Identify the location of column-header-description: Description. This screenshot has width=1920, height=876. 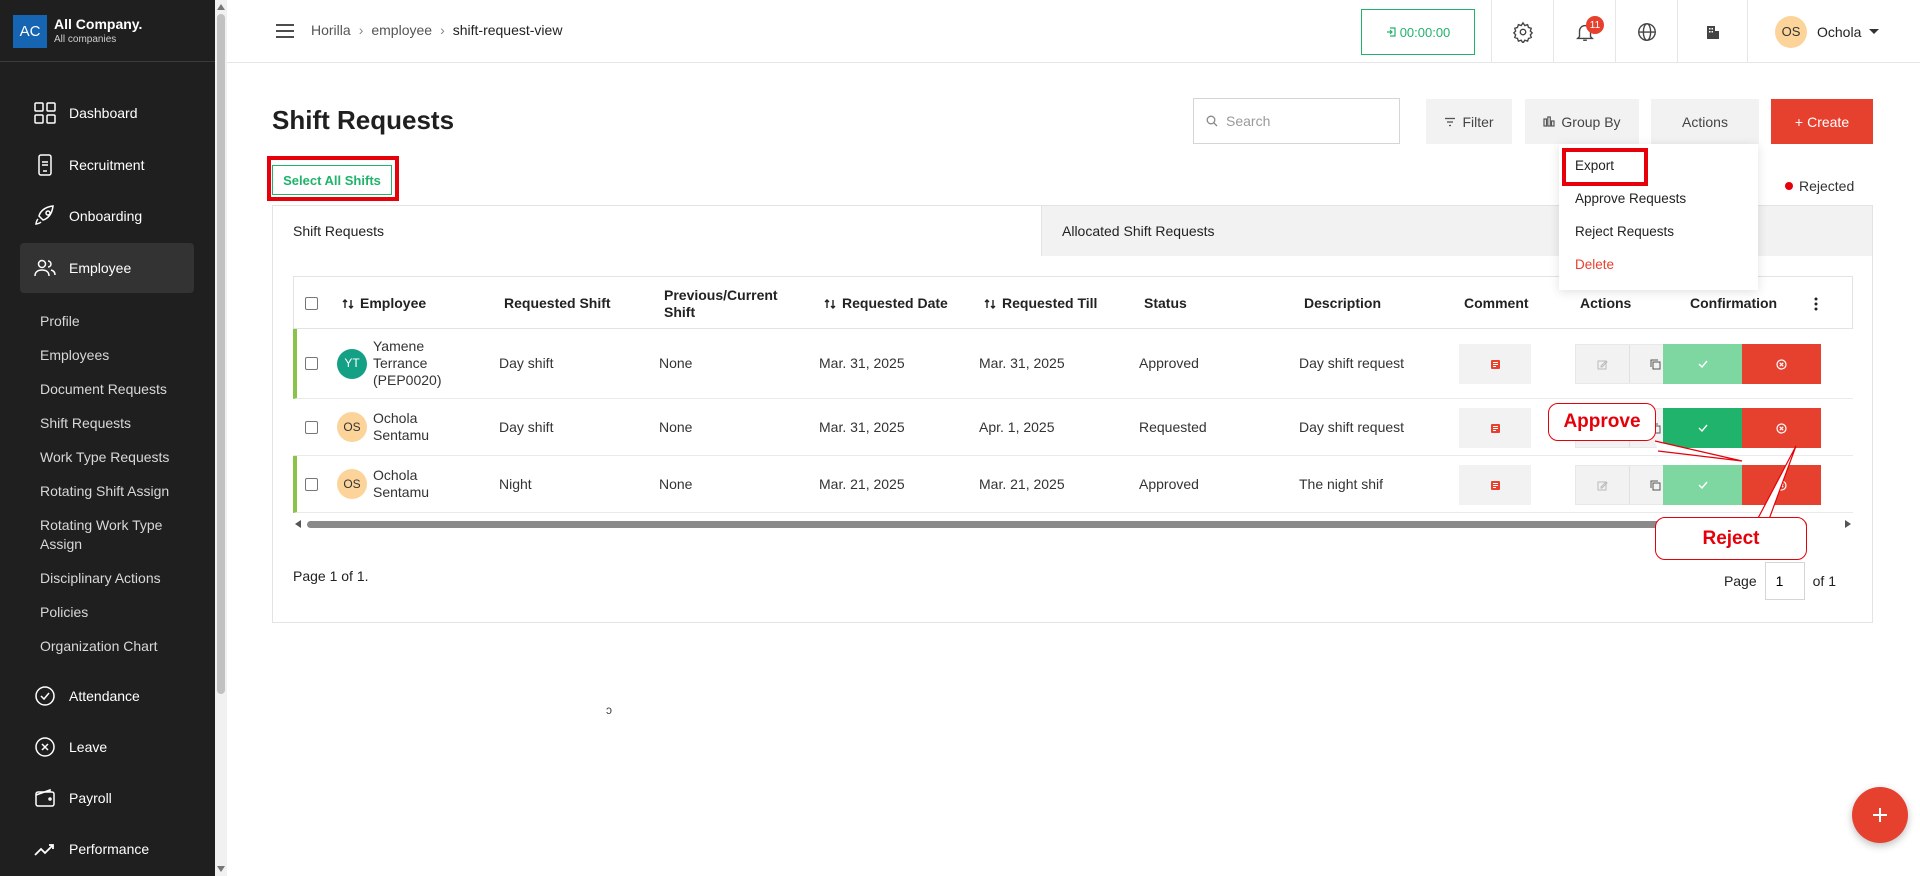
(1343, 303).